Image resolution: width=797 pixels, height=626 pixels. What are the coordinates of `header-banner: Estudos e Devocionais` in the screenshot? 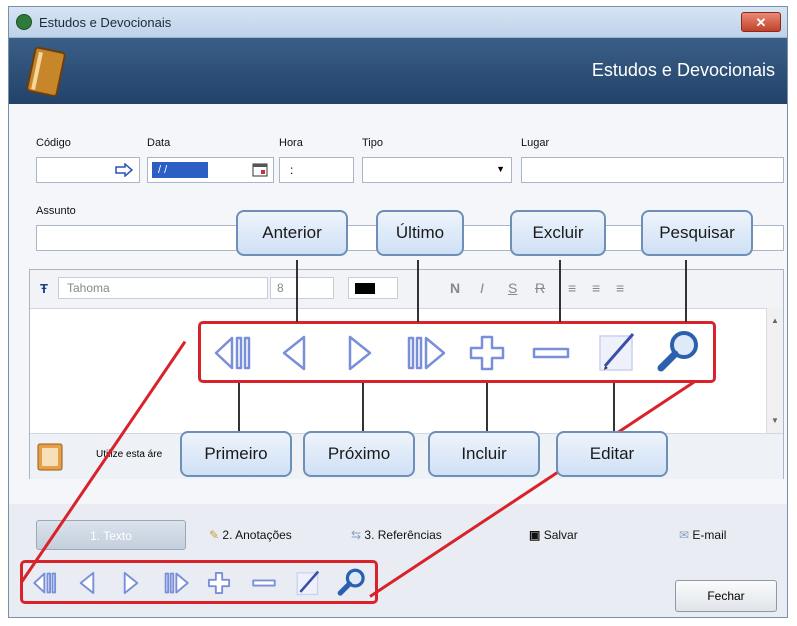 It's located at (398, 71).